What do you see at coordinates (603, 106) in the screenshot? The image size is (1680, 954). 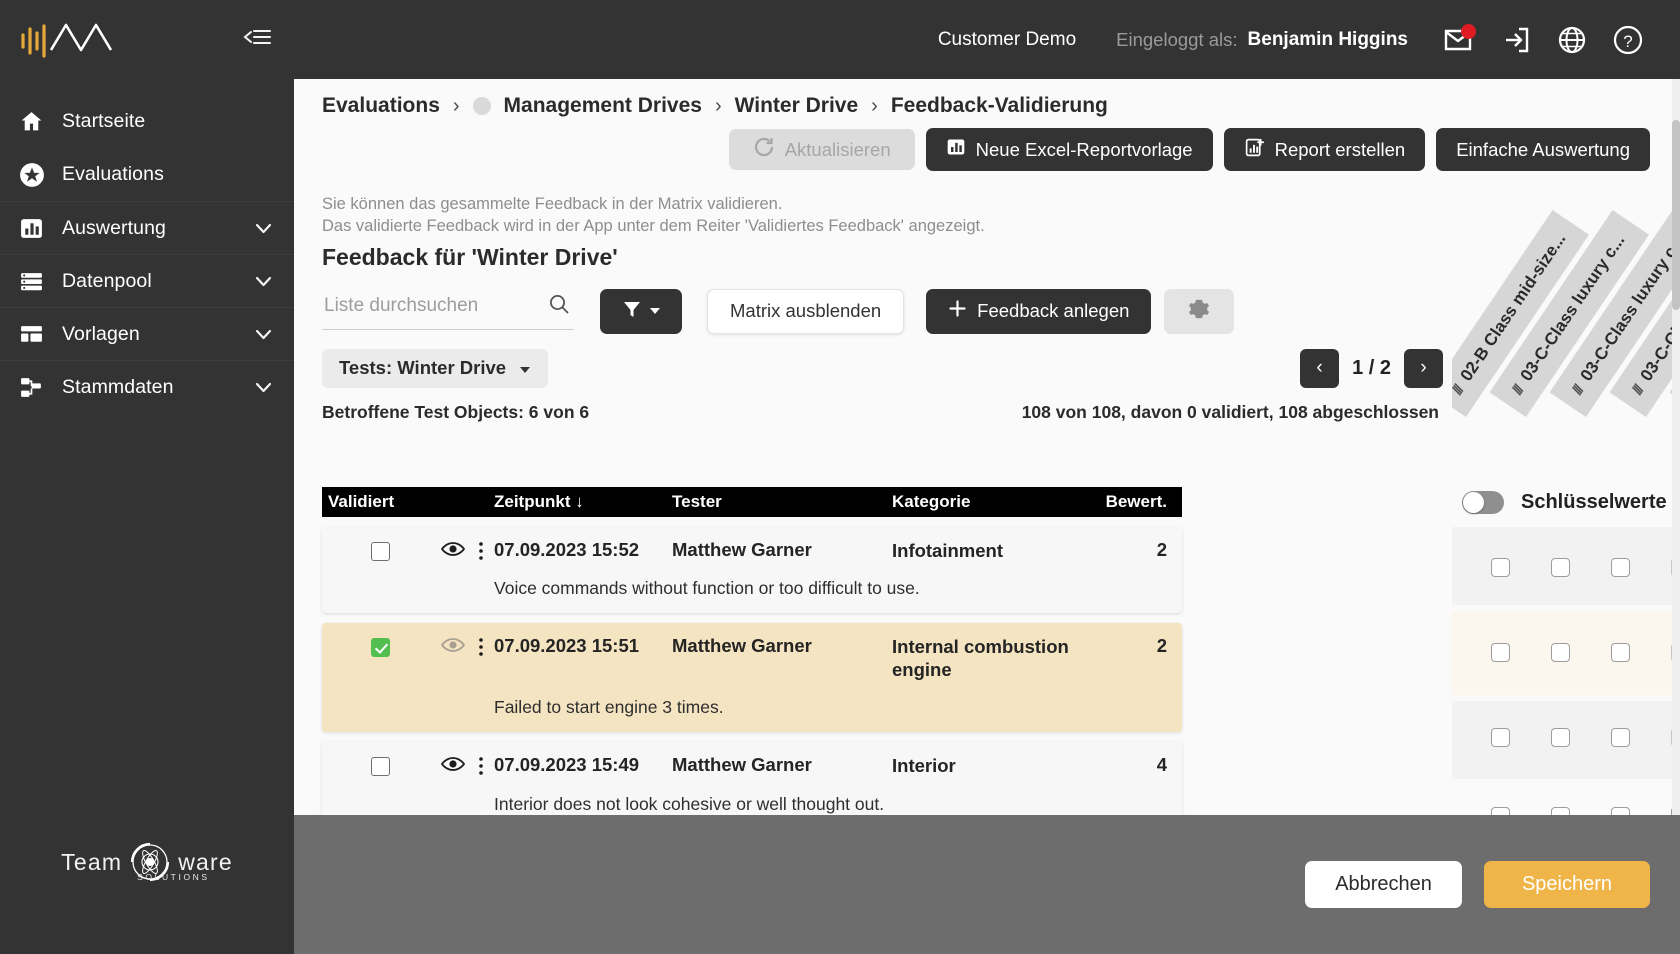 I see `breadcrumb-item-management-drives: Management Drives` at bounding box center [603, 106].